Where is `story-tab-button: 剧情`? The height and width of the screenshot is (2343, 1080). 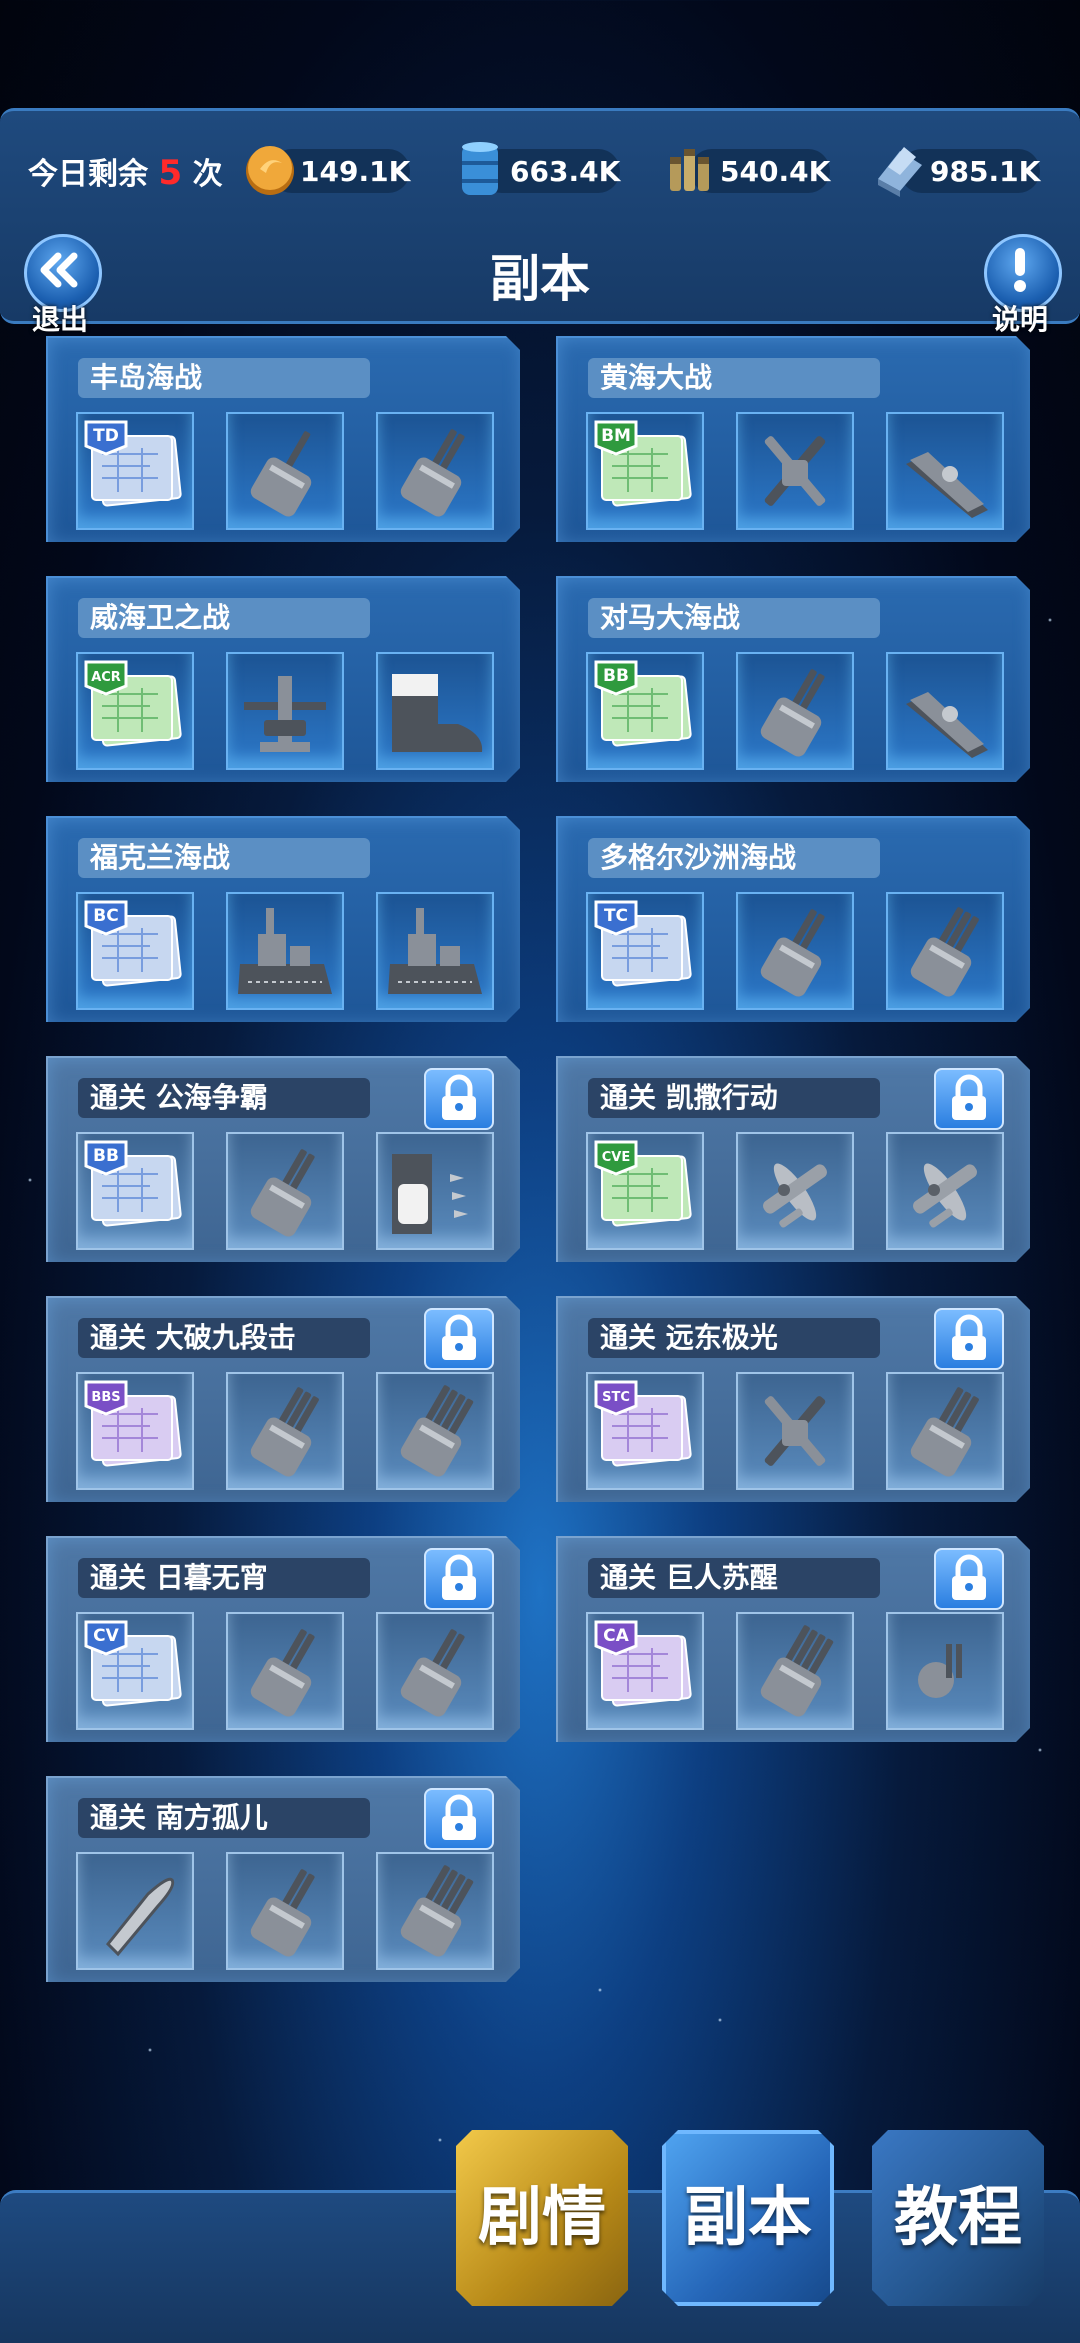
story-tab-button: 剧情 is located at coordinates (542, 2218).